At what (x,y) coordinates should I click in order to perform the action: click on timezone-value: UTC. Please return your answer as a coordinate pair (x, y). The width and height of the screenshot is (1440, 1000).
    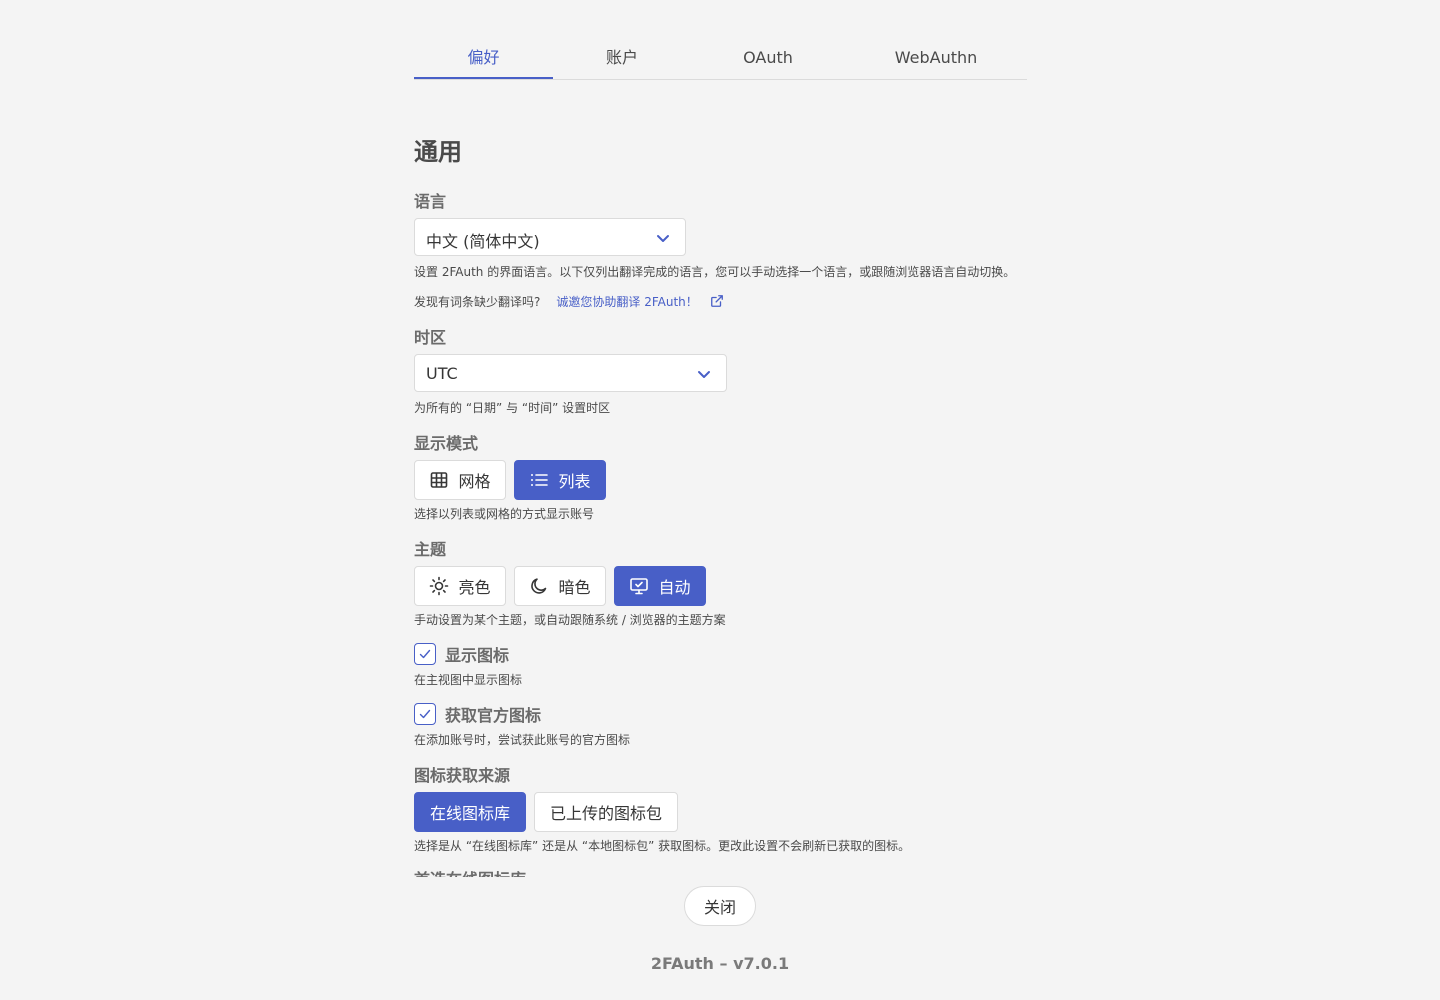
    Looking at the image, I should click on (442, 373).